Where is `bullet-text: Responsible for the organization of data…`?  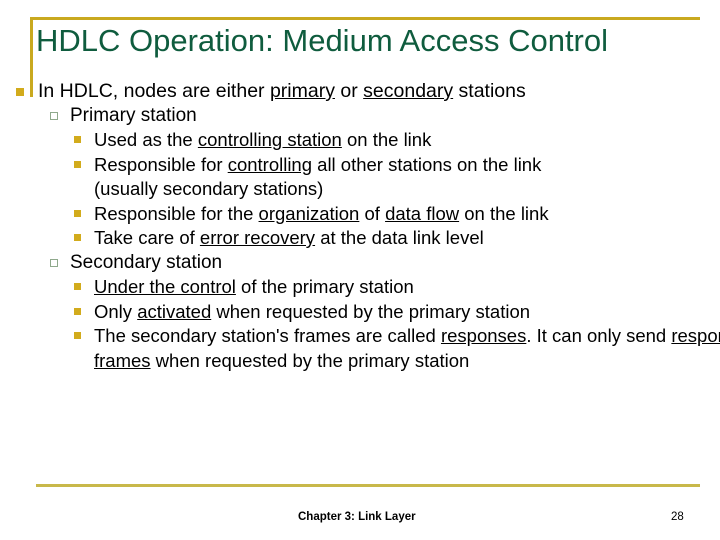 bullet-text: Responsible for the organization of data… is located at coordinates (321, 213).